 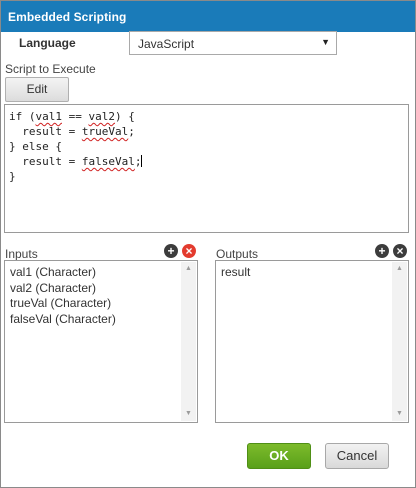 I want to click on delete-output-button: ×, so click(x=400, y=251).